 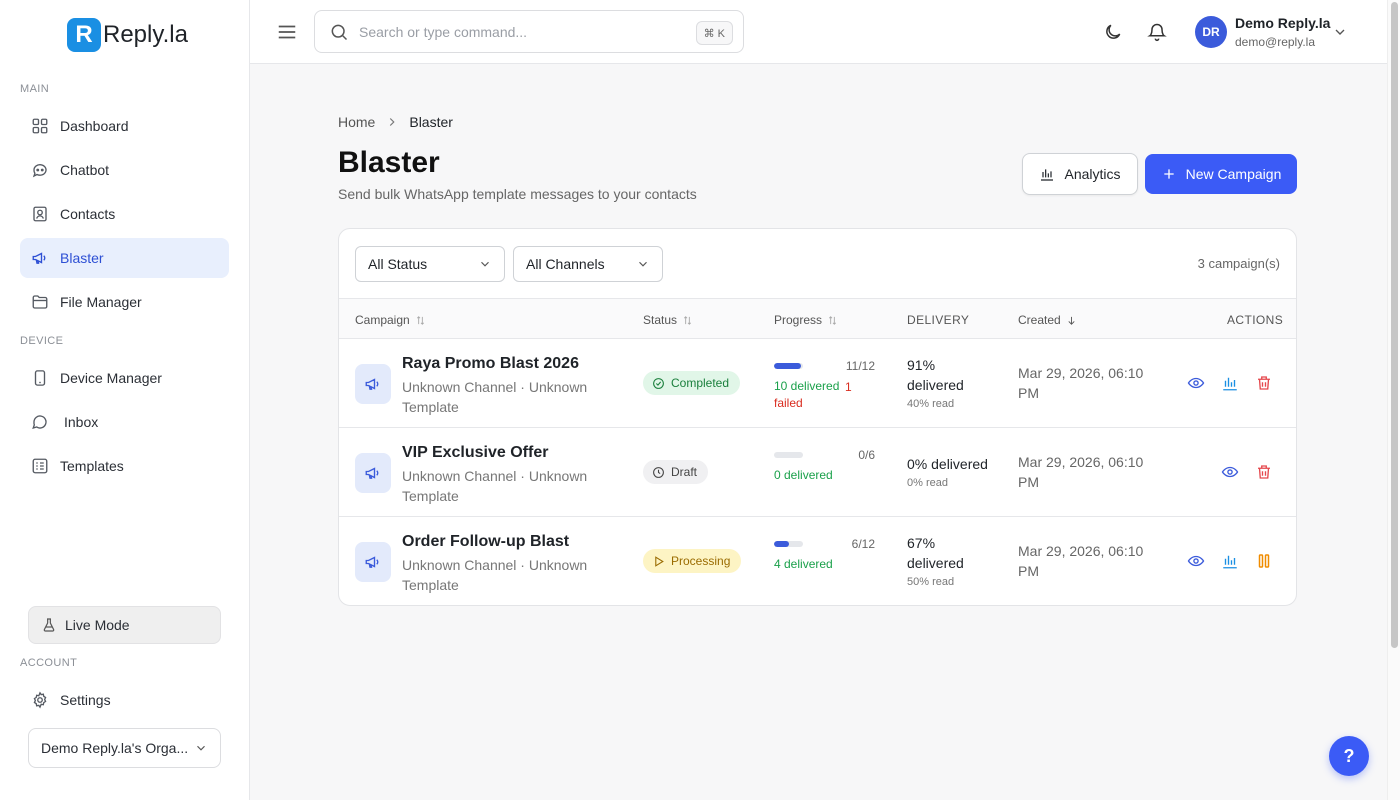 What do you see at coordinates (1113, 32) in the screenshot?
I see `moon-icon` at bounding box center [1113, 32].